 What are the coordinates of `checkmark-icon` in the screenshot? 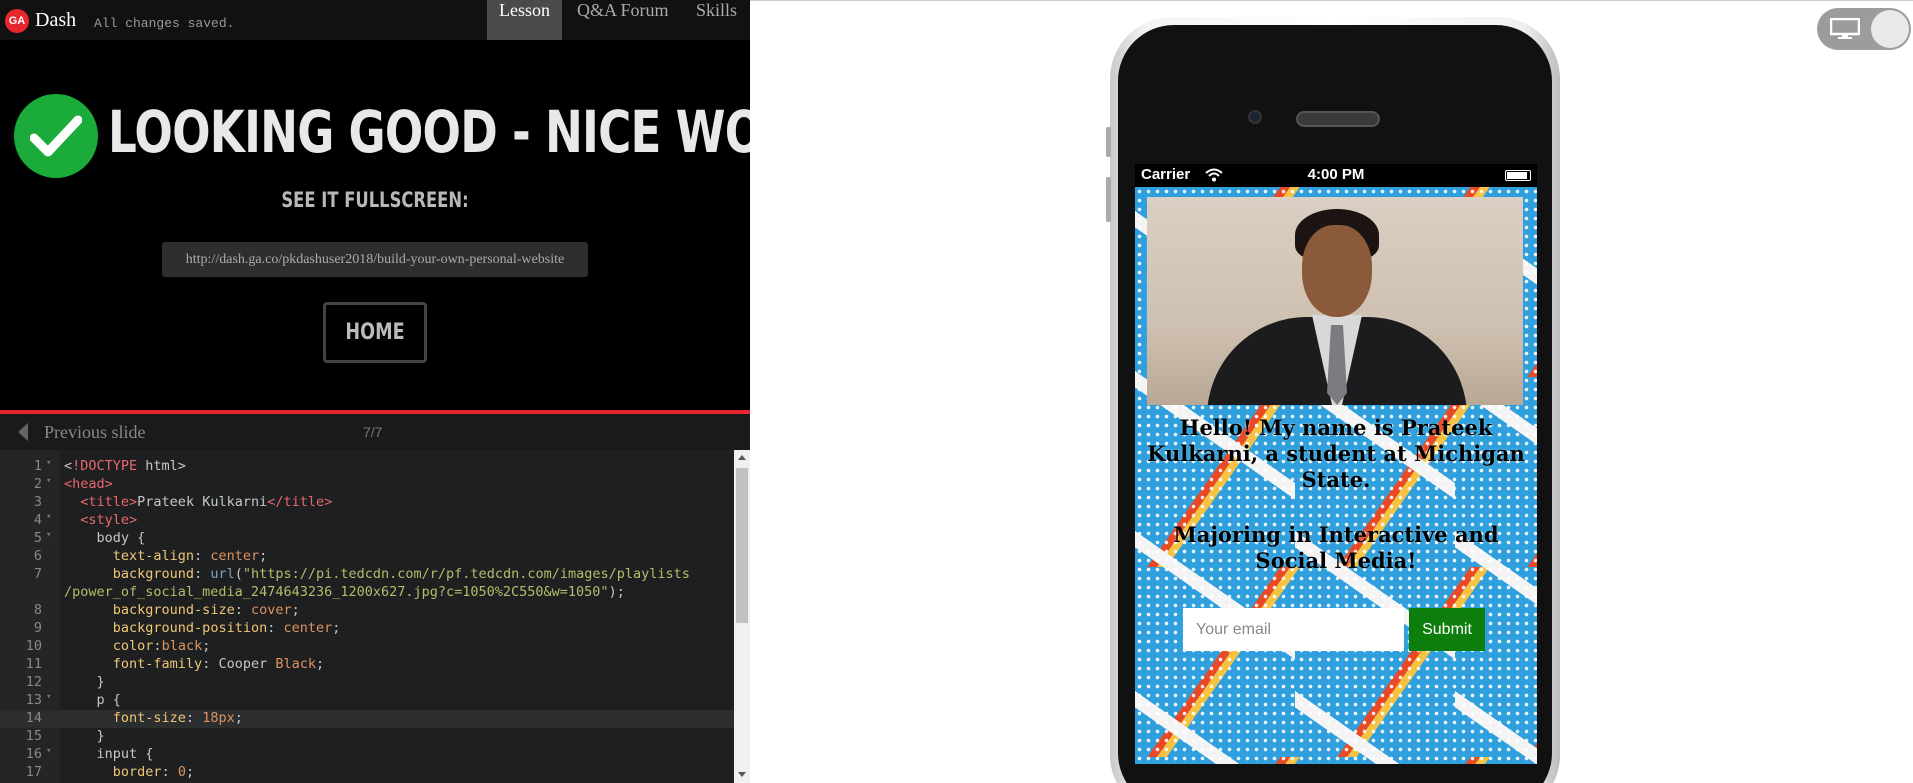 It's located at (56, 136).